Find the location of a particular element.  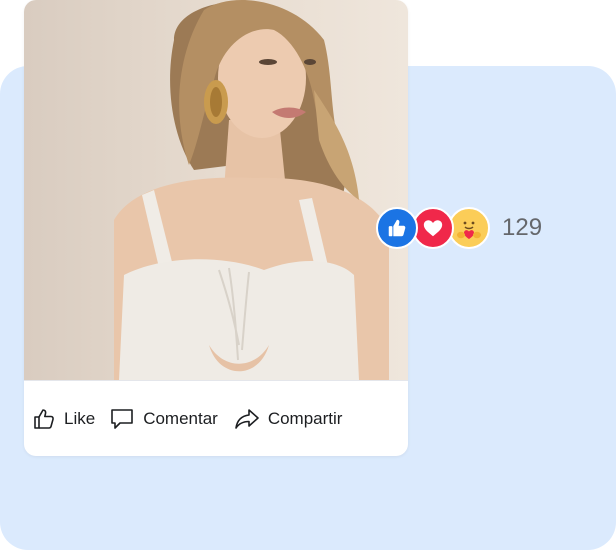

like-button: Like is located at coordinates (63, 419).